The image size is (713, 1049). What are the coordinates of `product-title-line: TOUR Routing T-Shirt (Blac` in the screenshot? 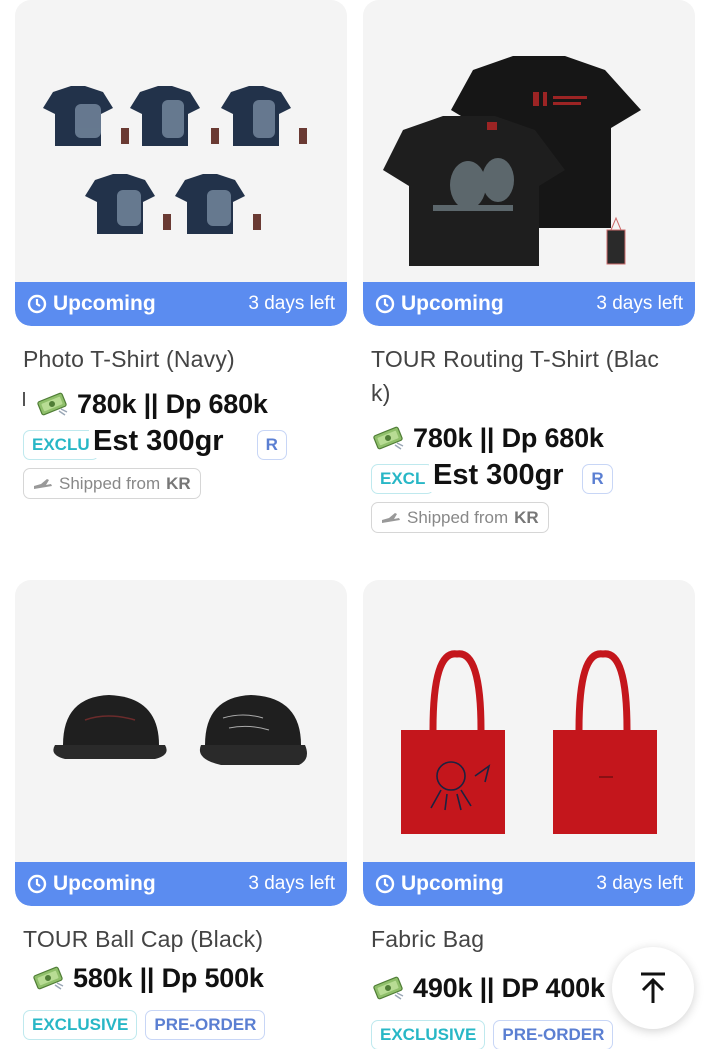 It's located at (515, 359).